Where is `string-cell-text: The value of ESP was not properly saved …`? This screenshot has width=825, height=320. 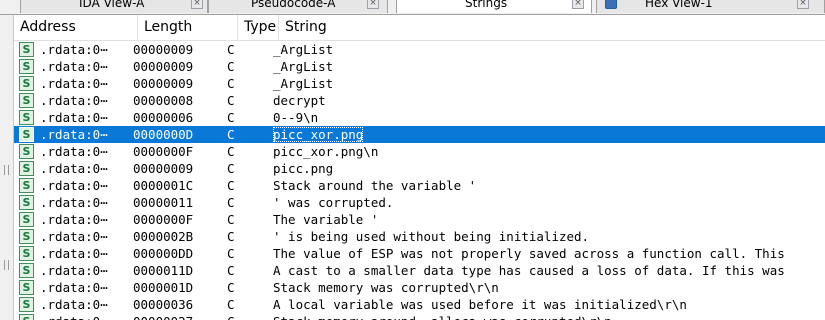 string-cell-text: The value of ESP was not properly saved … is located at coordinates (529, 253).